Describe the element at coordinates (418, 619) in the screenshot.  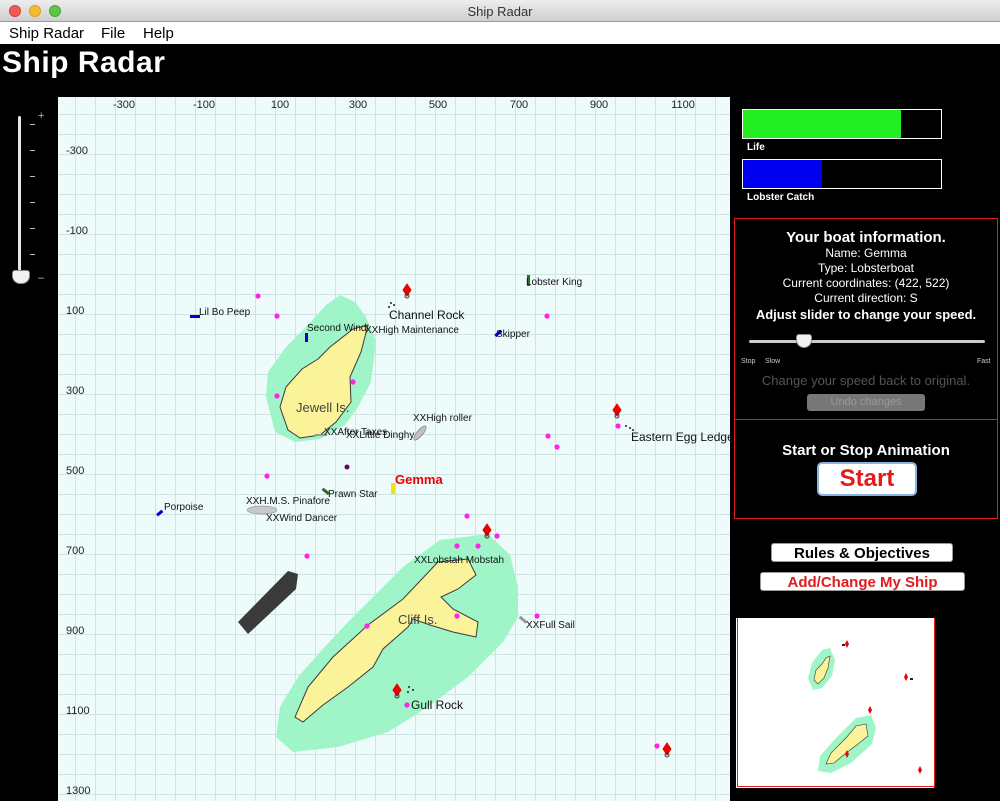
I see `island-label-cliff: Cliff Is.` at that location.